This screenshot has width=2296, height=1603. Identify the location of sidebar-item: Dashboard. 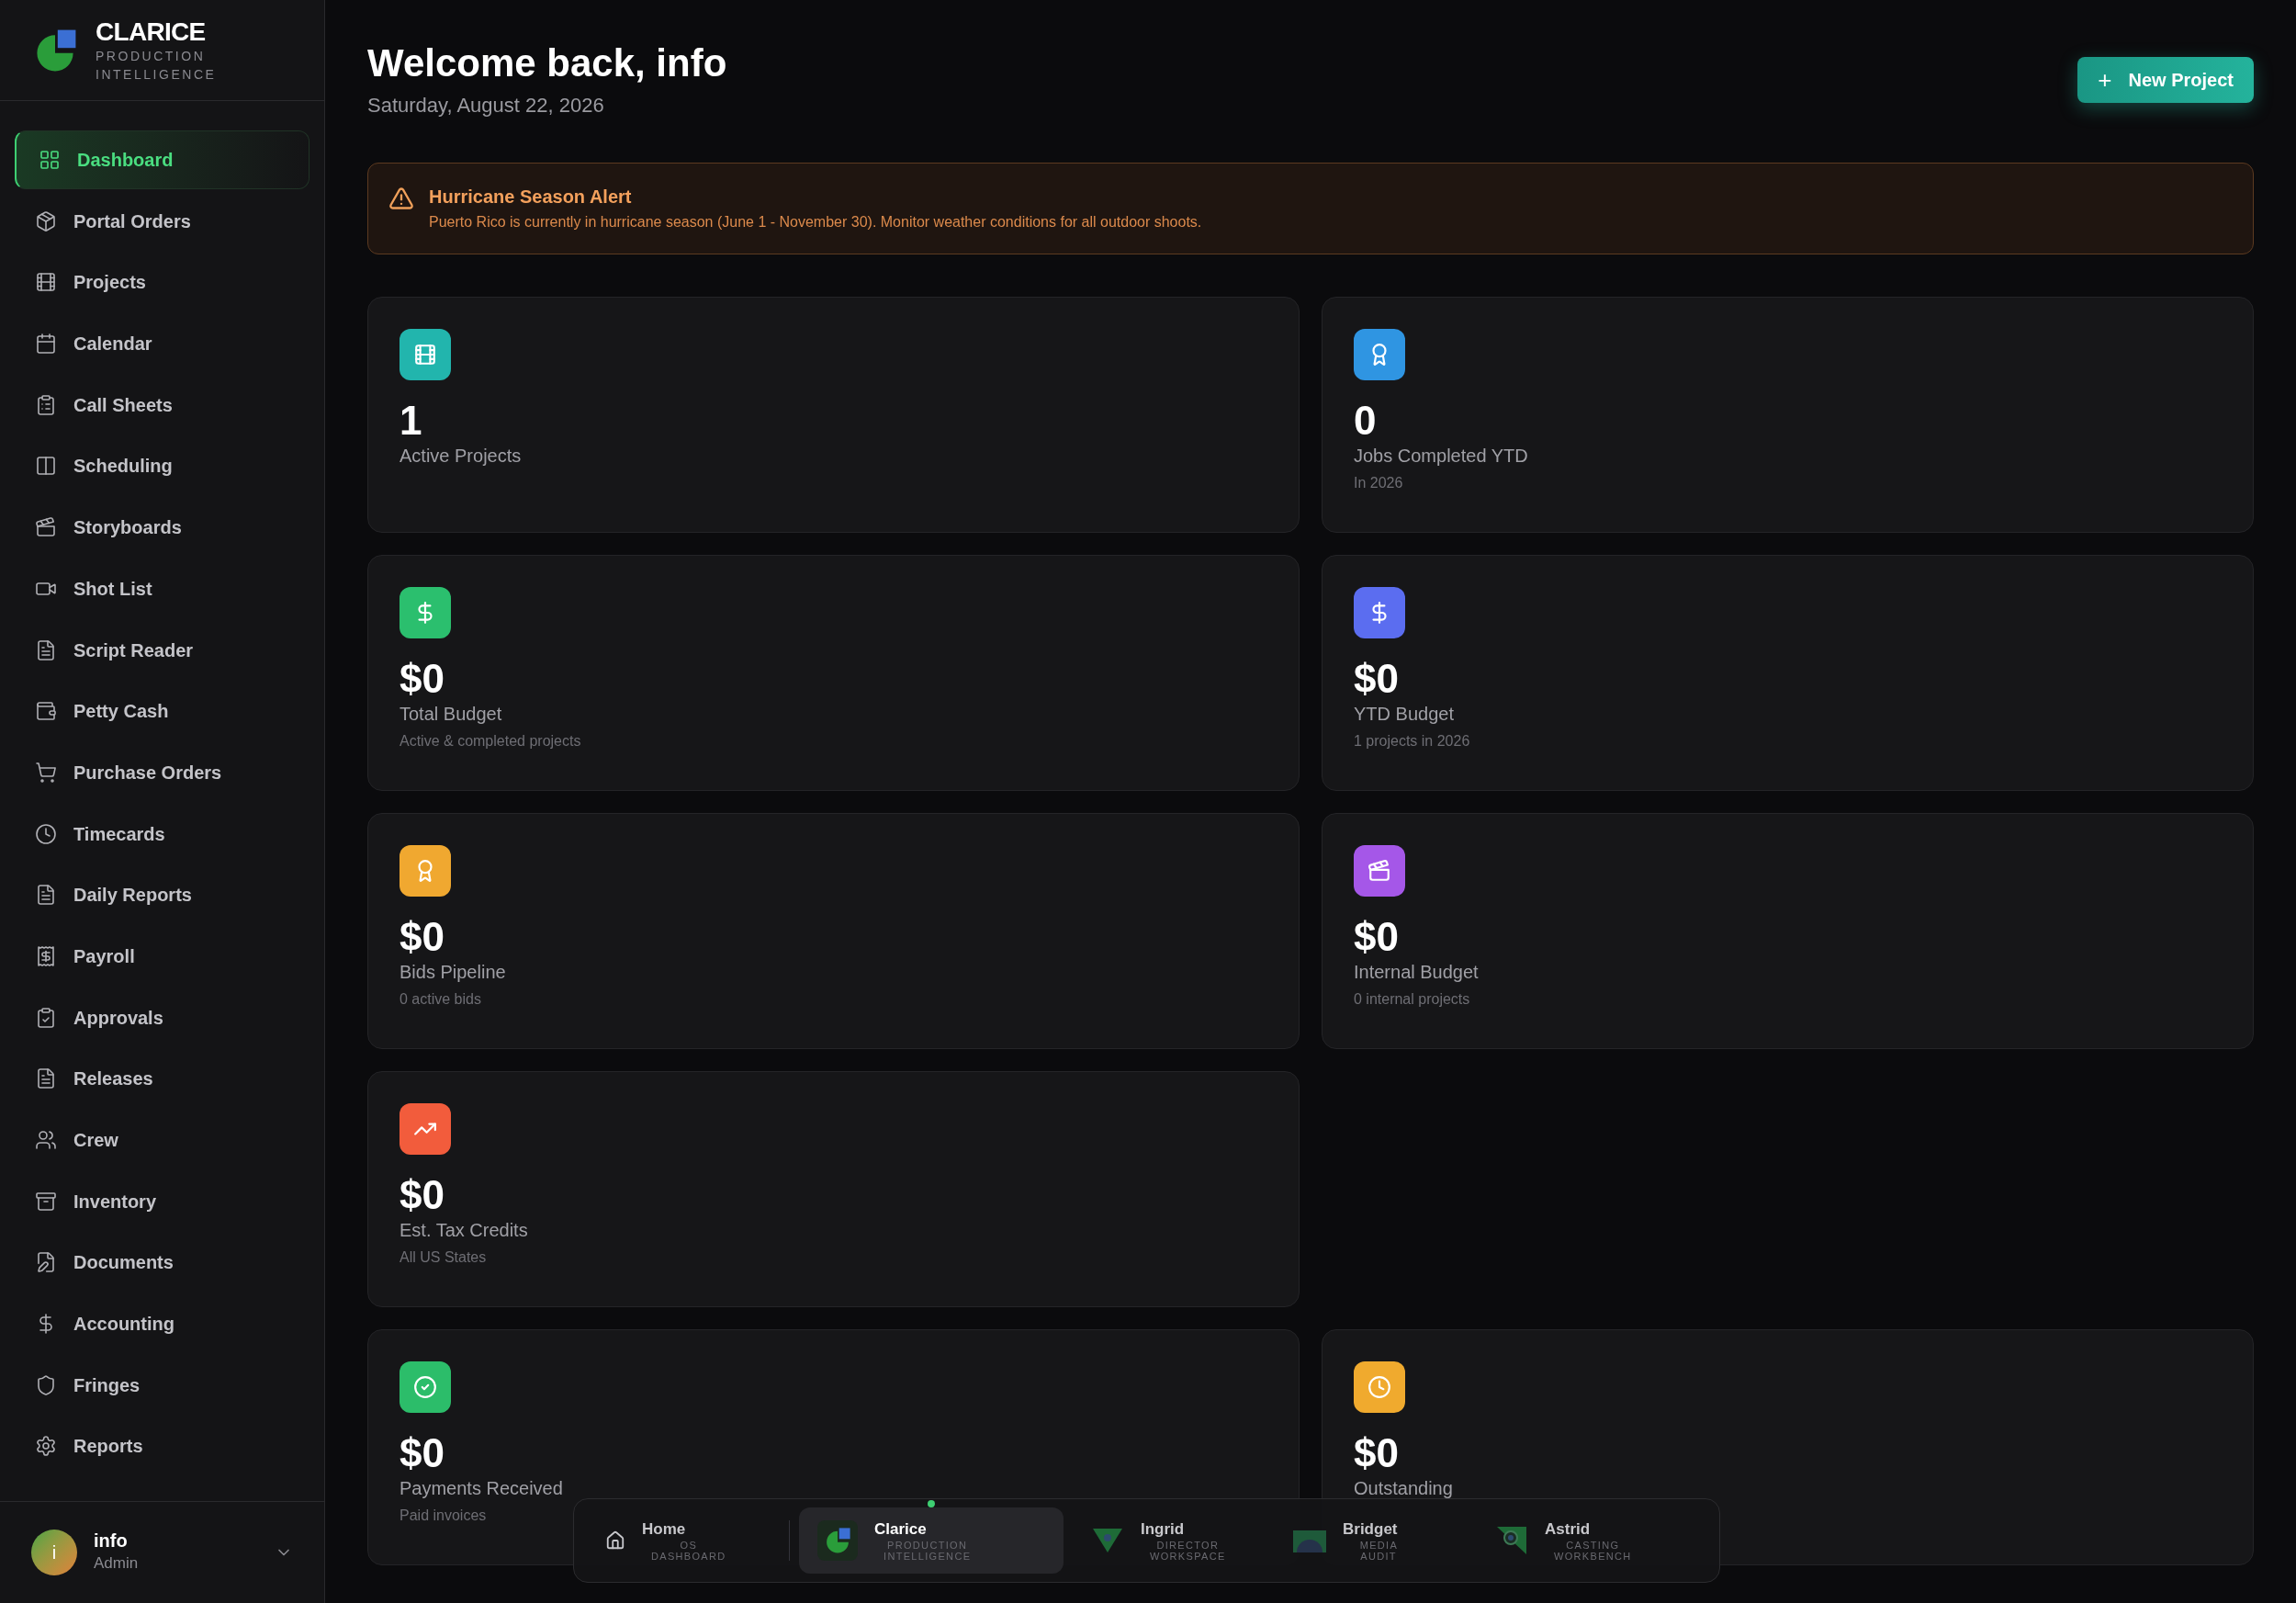
(162, 159).